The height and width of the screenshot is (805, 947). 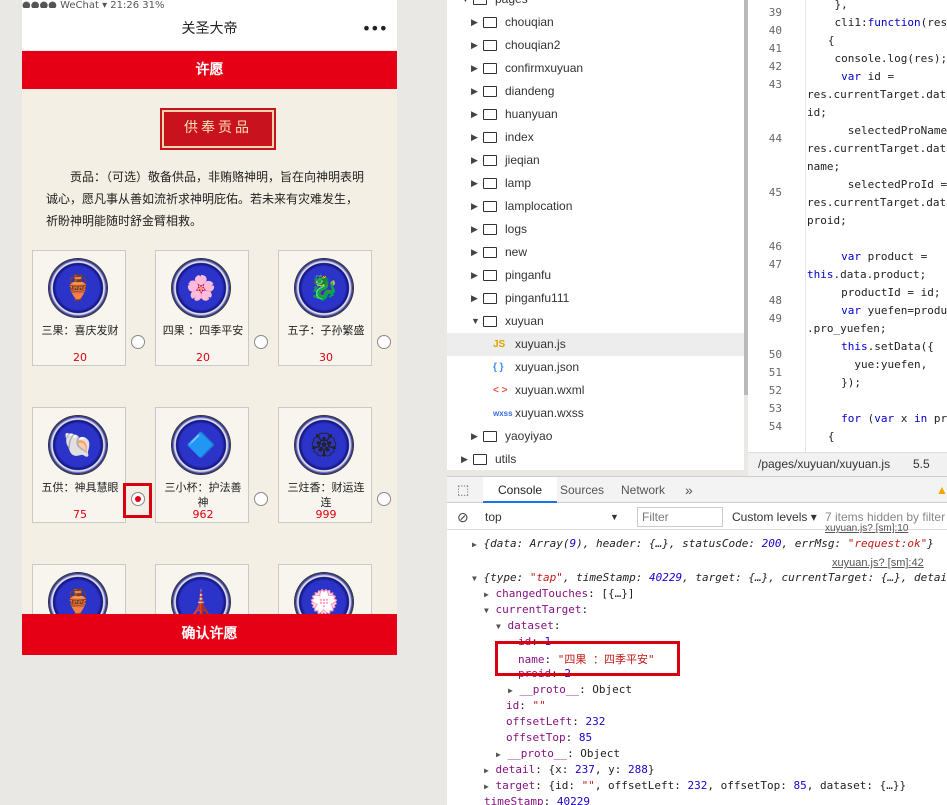 What do you see at coordinates (689, 490) in the screenshot?
I see `more-tabs-icon: »` at bounding box center [689, 490].